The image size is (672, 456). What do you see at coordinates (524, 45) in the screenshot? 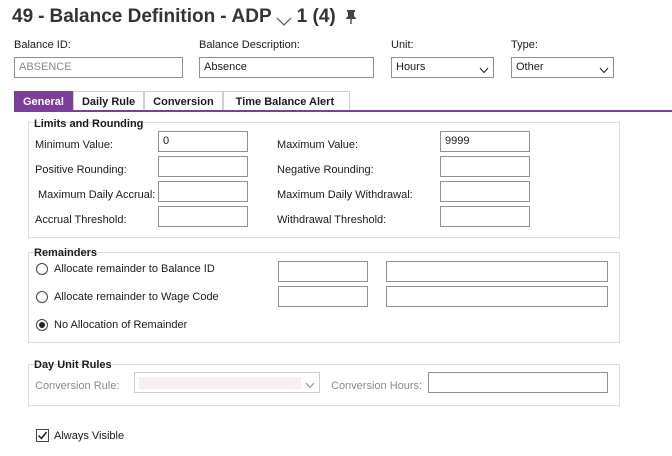
I see `type-label: Type:` at bounding box center [524, 45].